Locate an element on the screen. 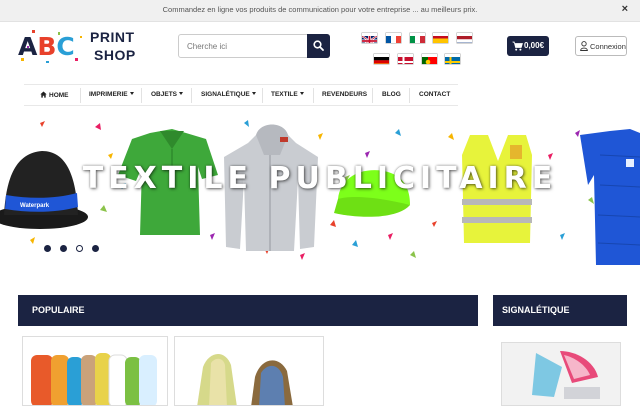 This screenshot has height=406, width=640. nav-item-revendeurs: REVENDEURS is located at coordinates (344, 94).